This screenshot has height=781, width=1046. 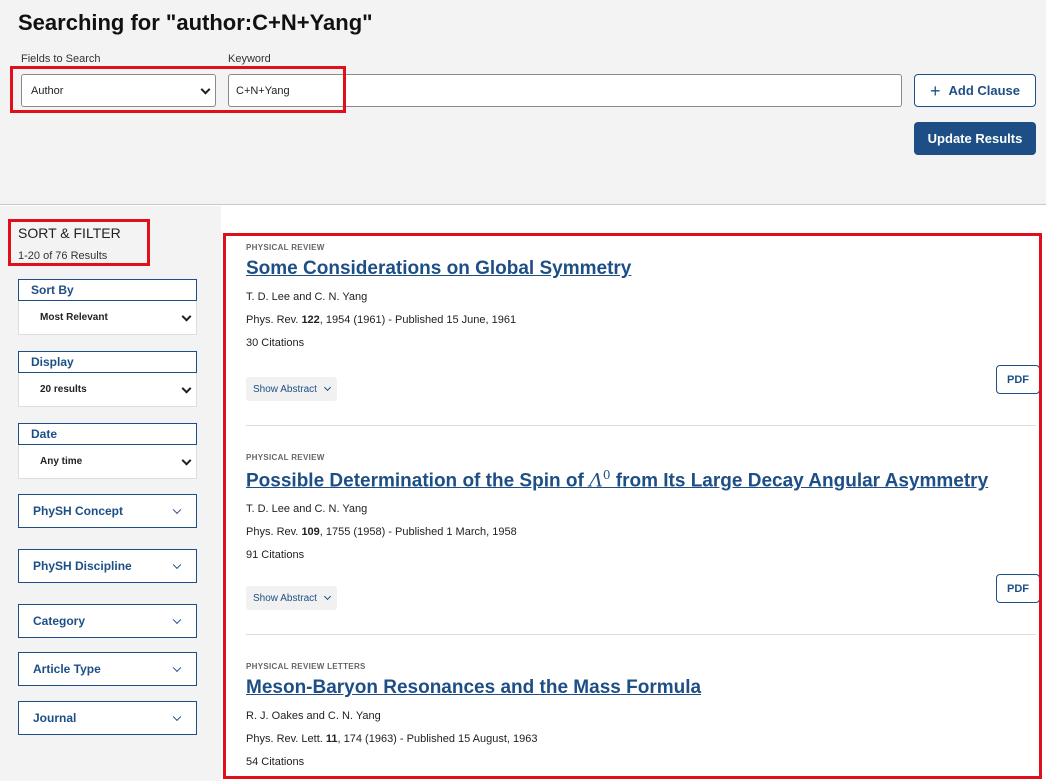 I want to click on sort-filter-title: SORT & FILTER, so click(x=69, y=233).